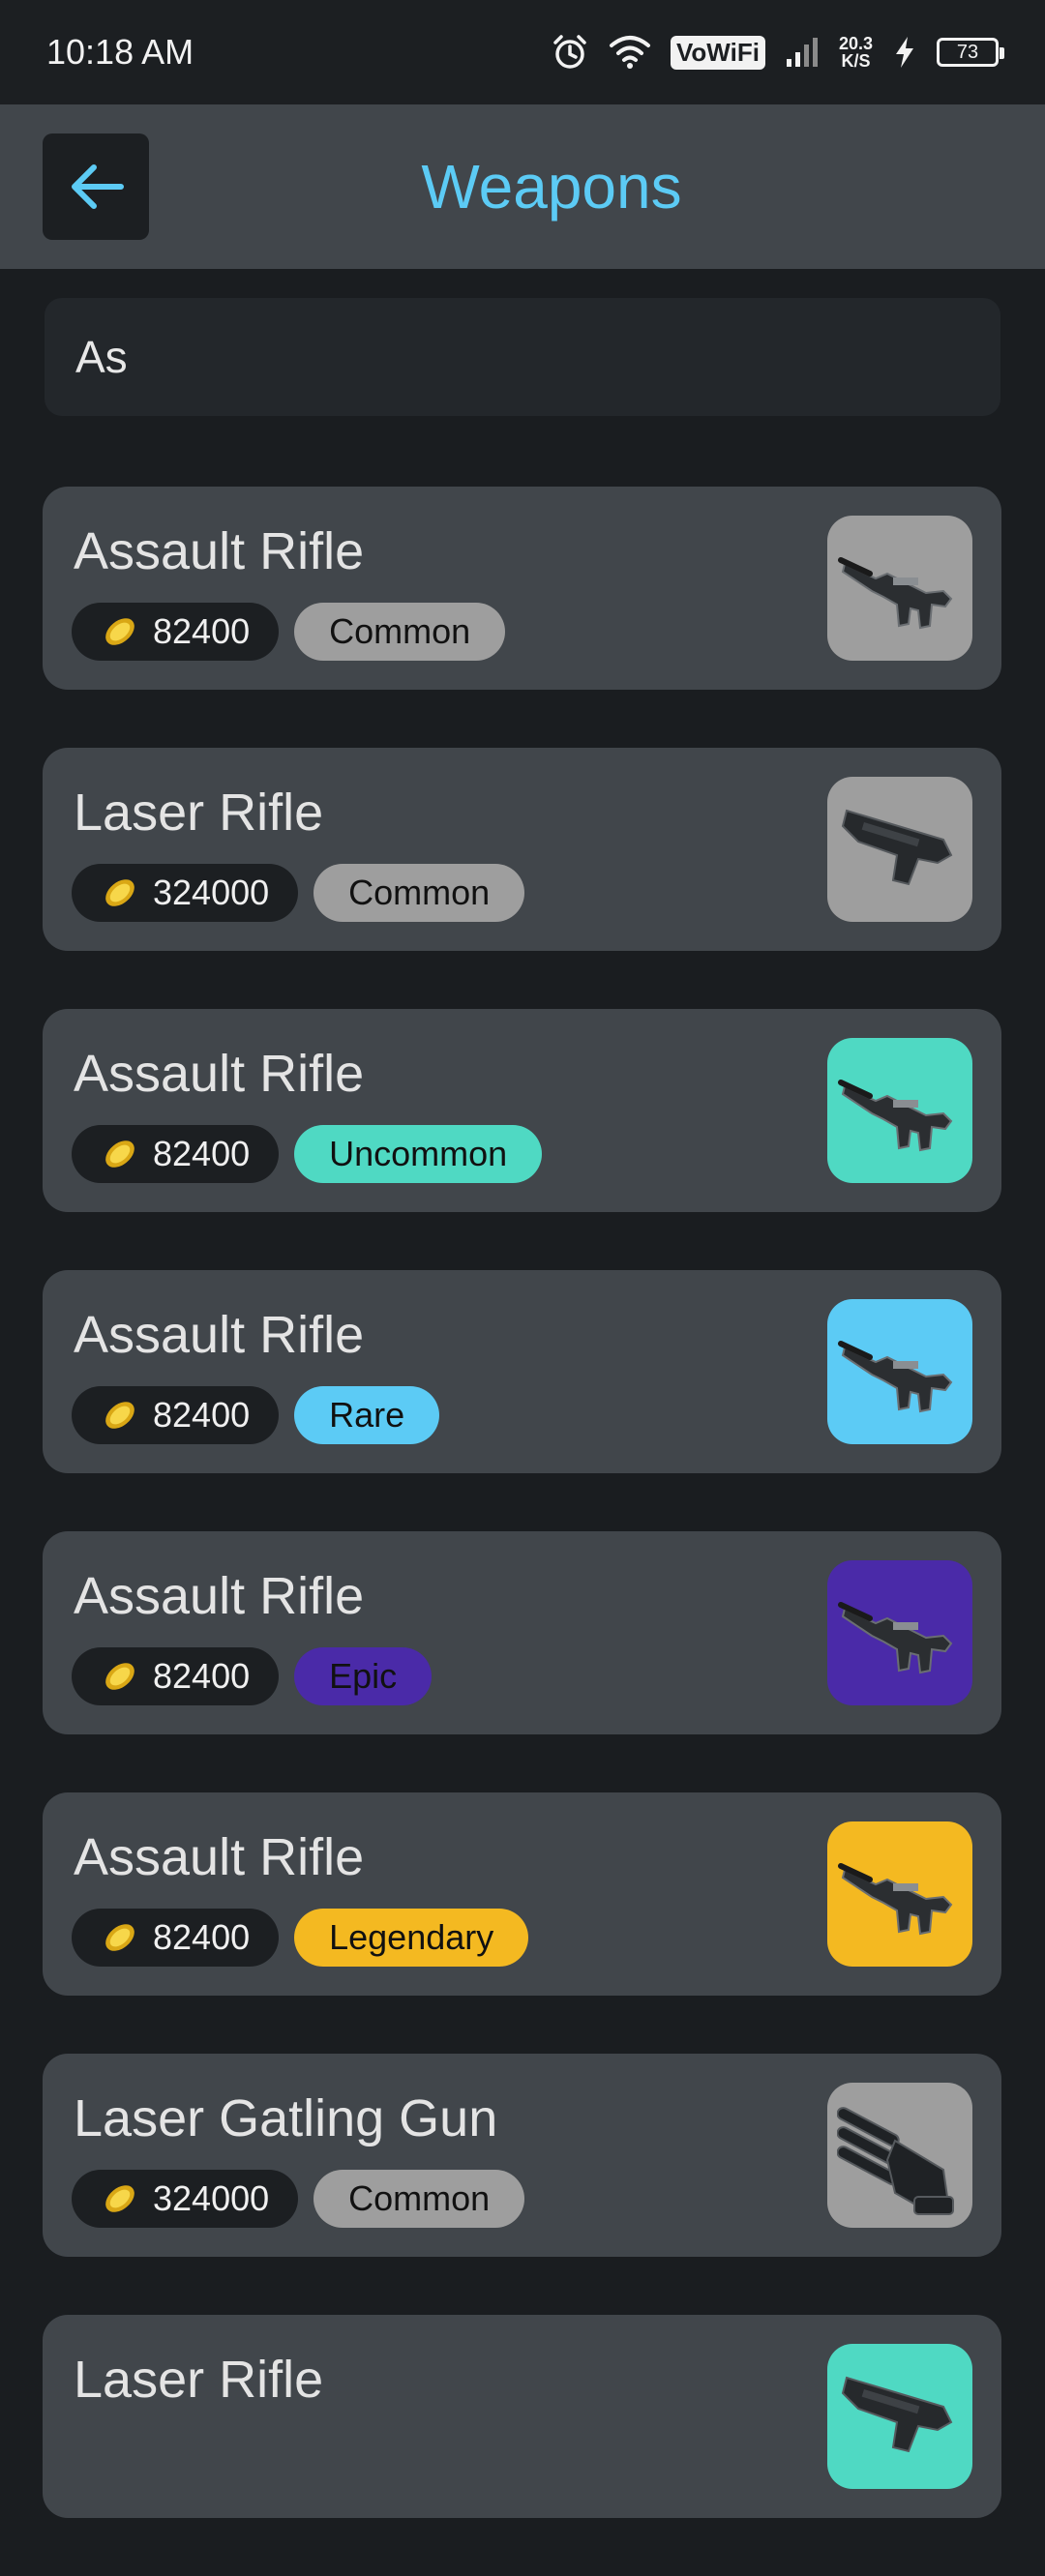 Image resolution: width=1045 pixels, height=2576 pixels. Describe the element at coordinates (856, 61) in the screenshot. I see `speed-unit: K/S` at that location.